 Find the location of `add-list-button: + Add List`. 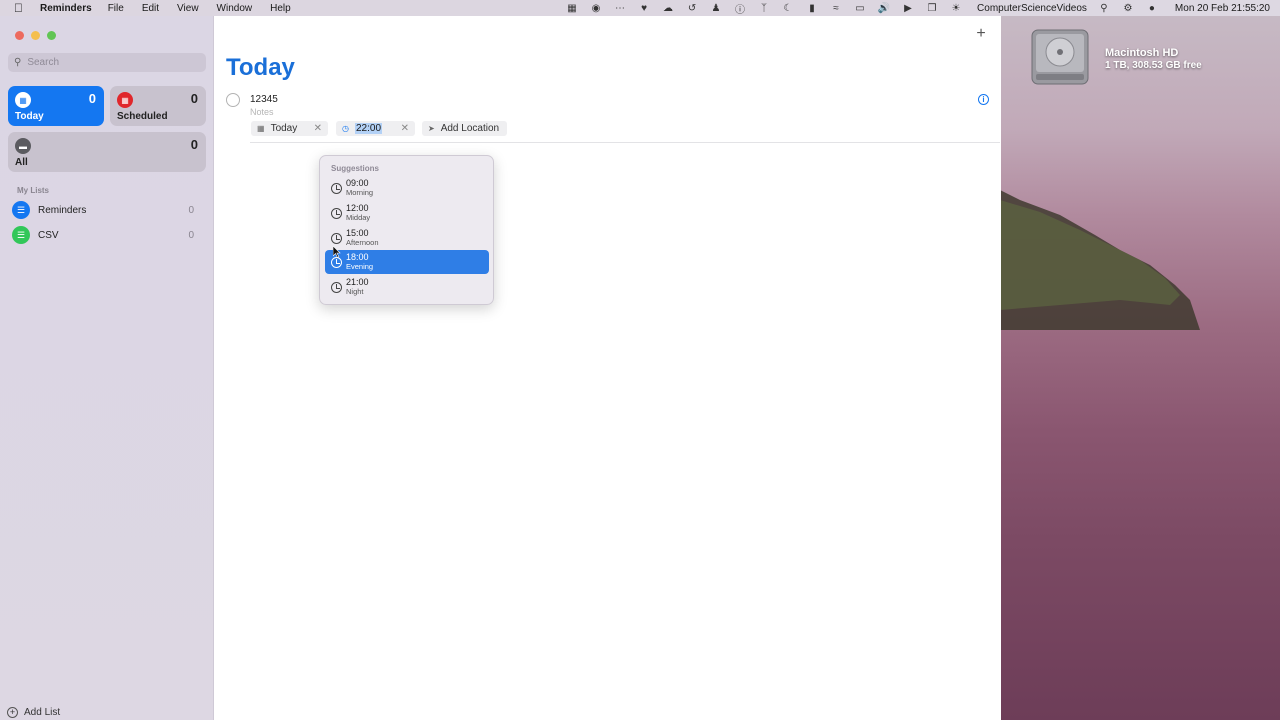

add-list-button: + Add List is located at coordinates (33, 712).